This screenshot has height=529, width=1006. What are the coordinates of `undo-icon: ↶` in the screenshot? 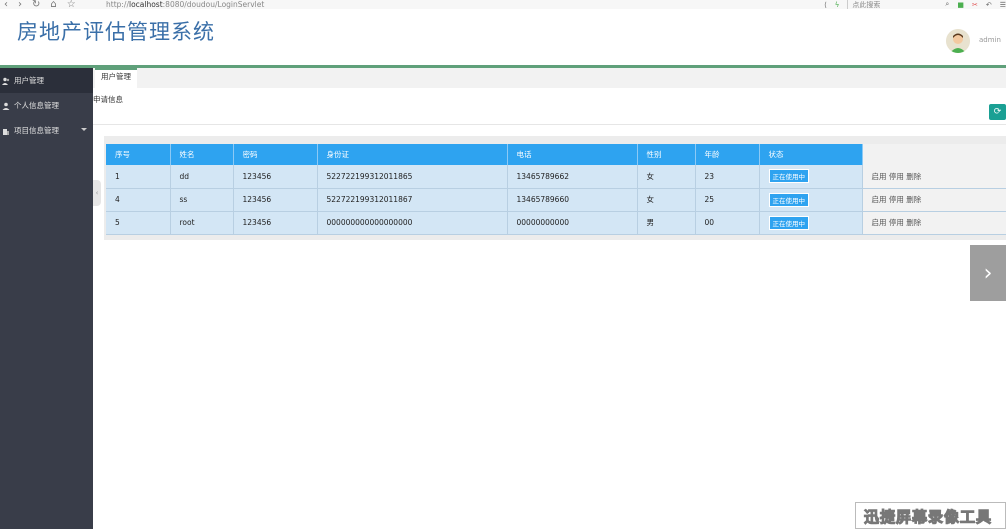 It's located at (989, 5).